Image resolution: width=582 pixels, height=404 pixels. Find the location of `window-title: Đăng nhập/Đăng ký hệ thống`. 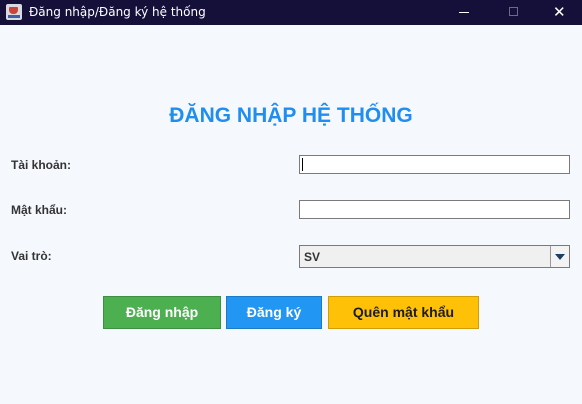

window-title: Đăng nhập/Đăng ký hệ thống is located at coordinates (117, 12).